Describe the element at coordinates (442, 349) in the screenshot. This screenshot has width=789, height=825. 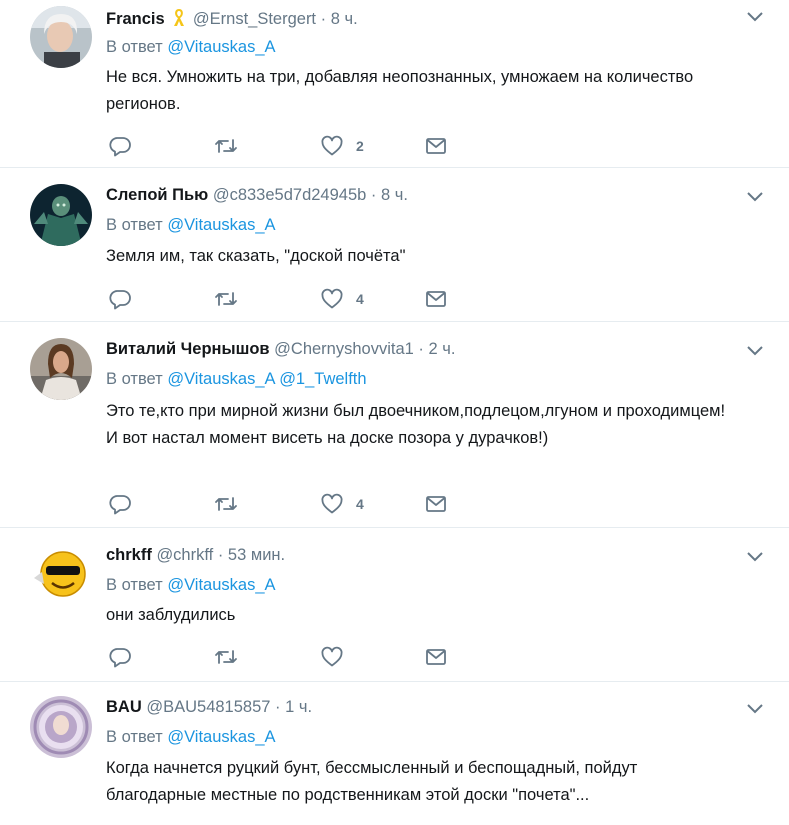
I see `timestamp: 2 ч.` at that location.